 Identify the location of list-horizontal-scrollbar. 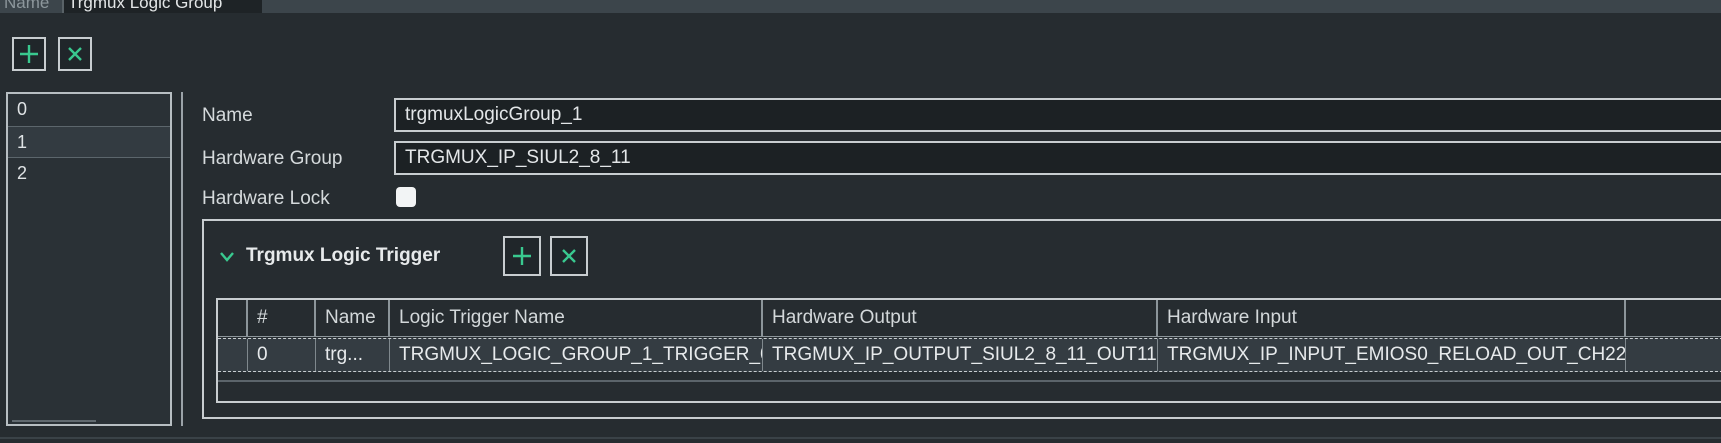
(54, 421).